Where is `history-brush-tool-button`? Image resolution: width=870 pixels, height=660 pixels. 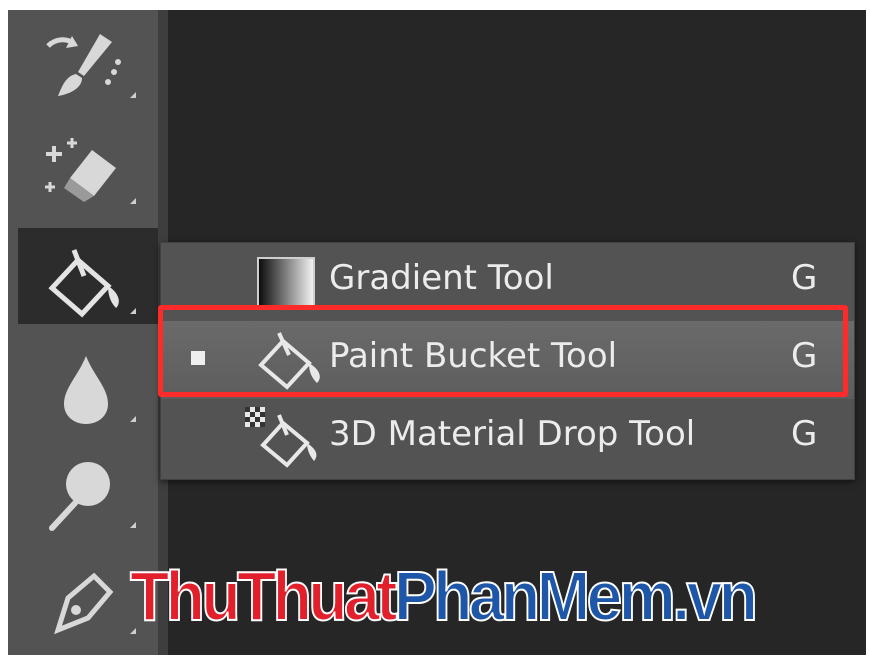
history-brush-tool-button is located at coordinates (83, 58).